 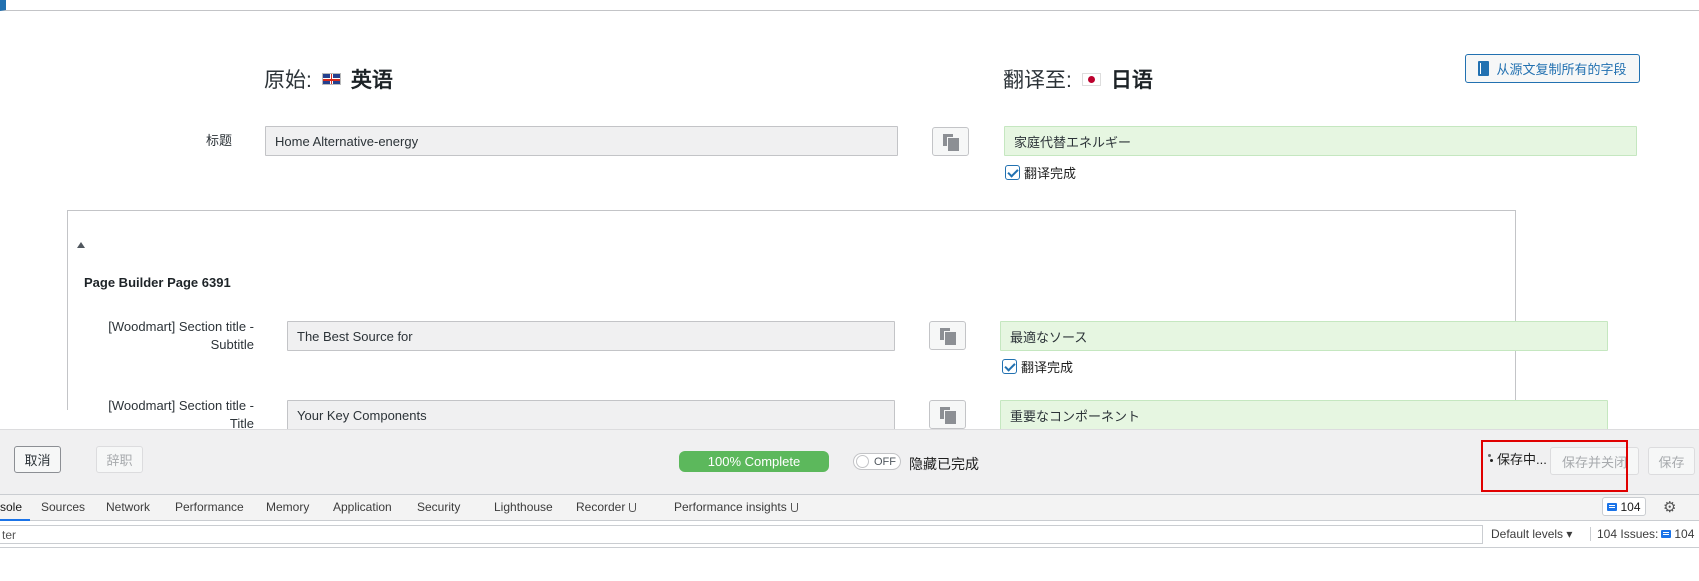 I want to click on collapse-toggle-icon, so click(x=81, y=245).